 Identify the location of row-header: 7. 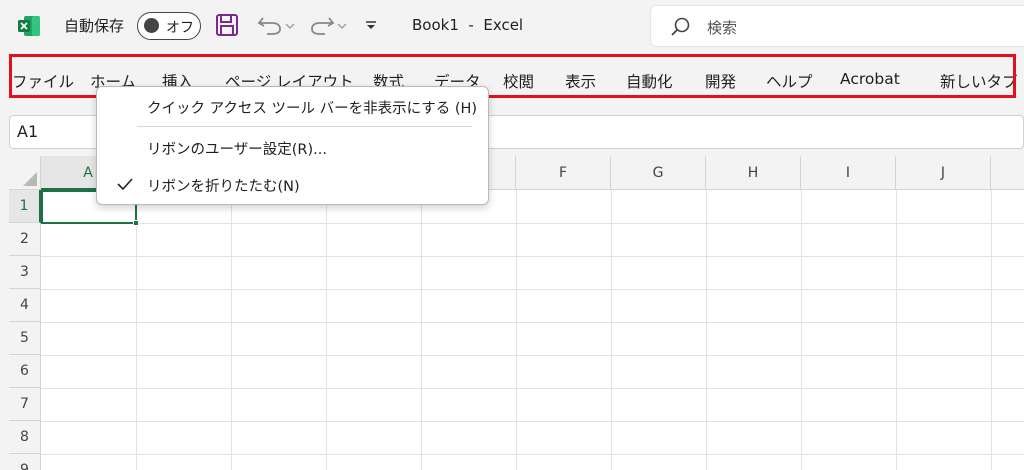
(25, 404).